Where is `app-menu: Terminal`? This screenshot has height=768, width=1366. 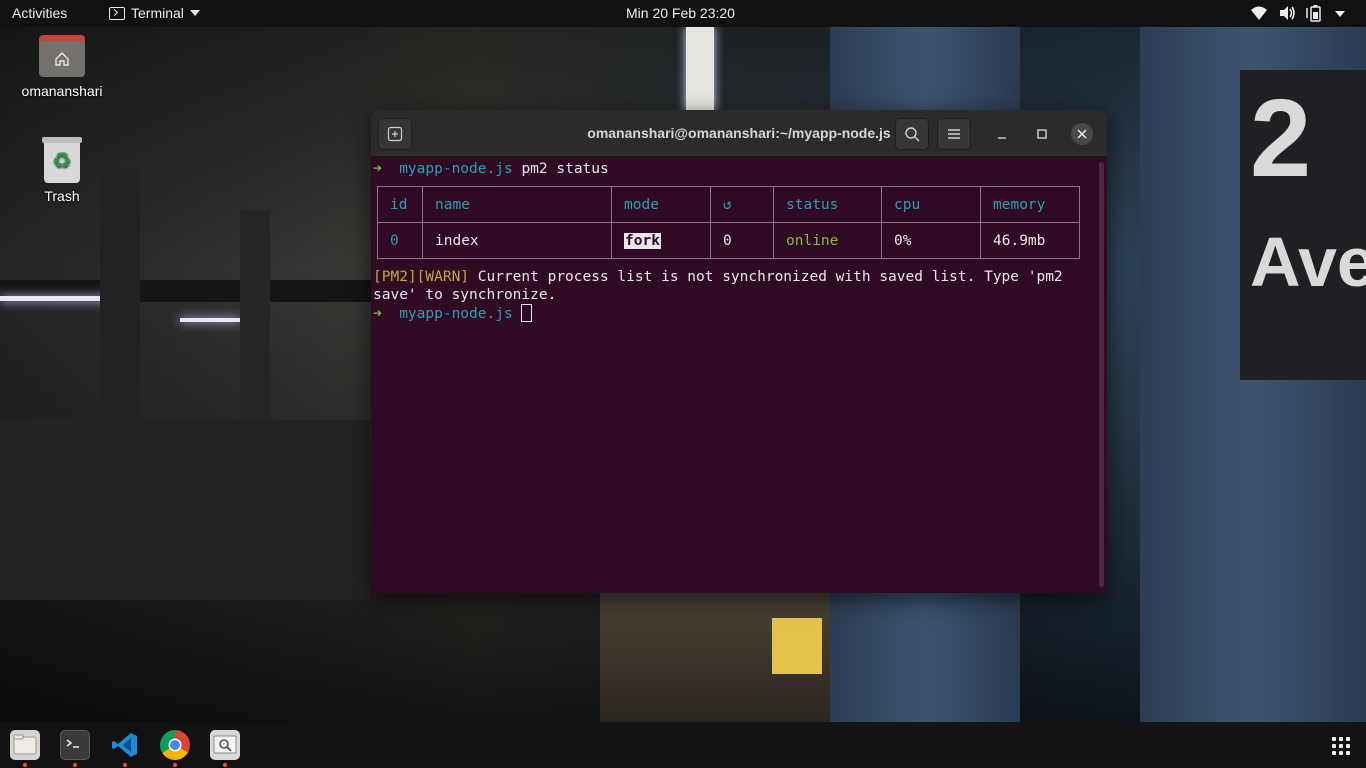
app-menu: Terminal is located at coordinates (154, 13).